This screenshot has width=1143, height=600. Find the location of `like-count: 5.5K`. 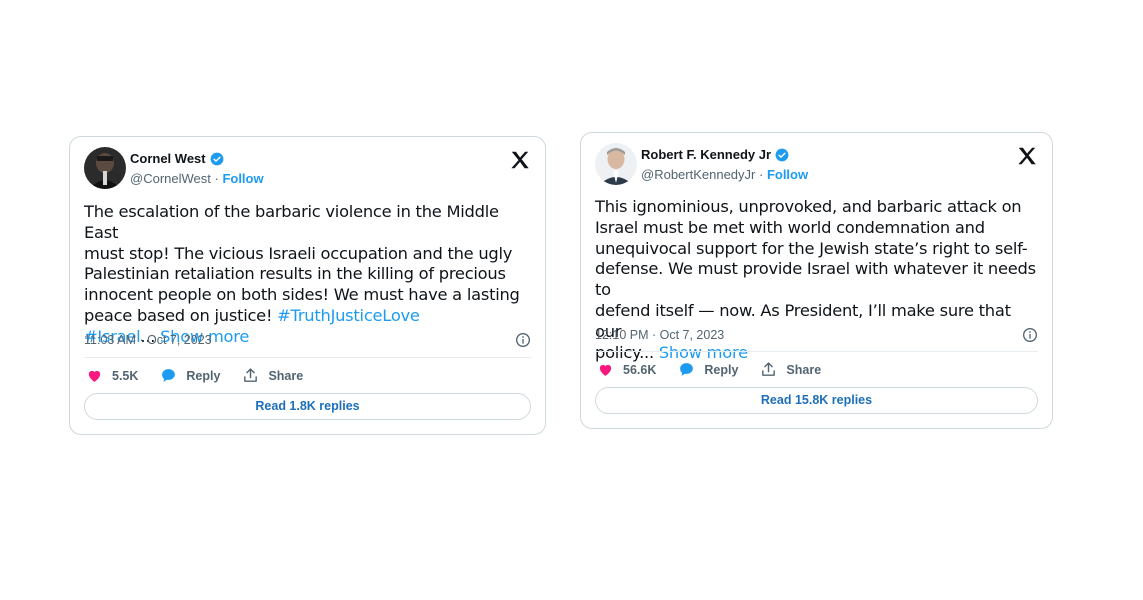

like-count: 5.5K is located at coordinates (125, 375).